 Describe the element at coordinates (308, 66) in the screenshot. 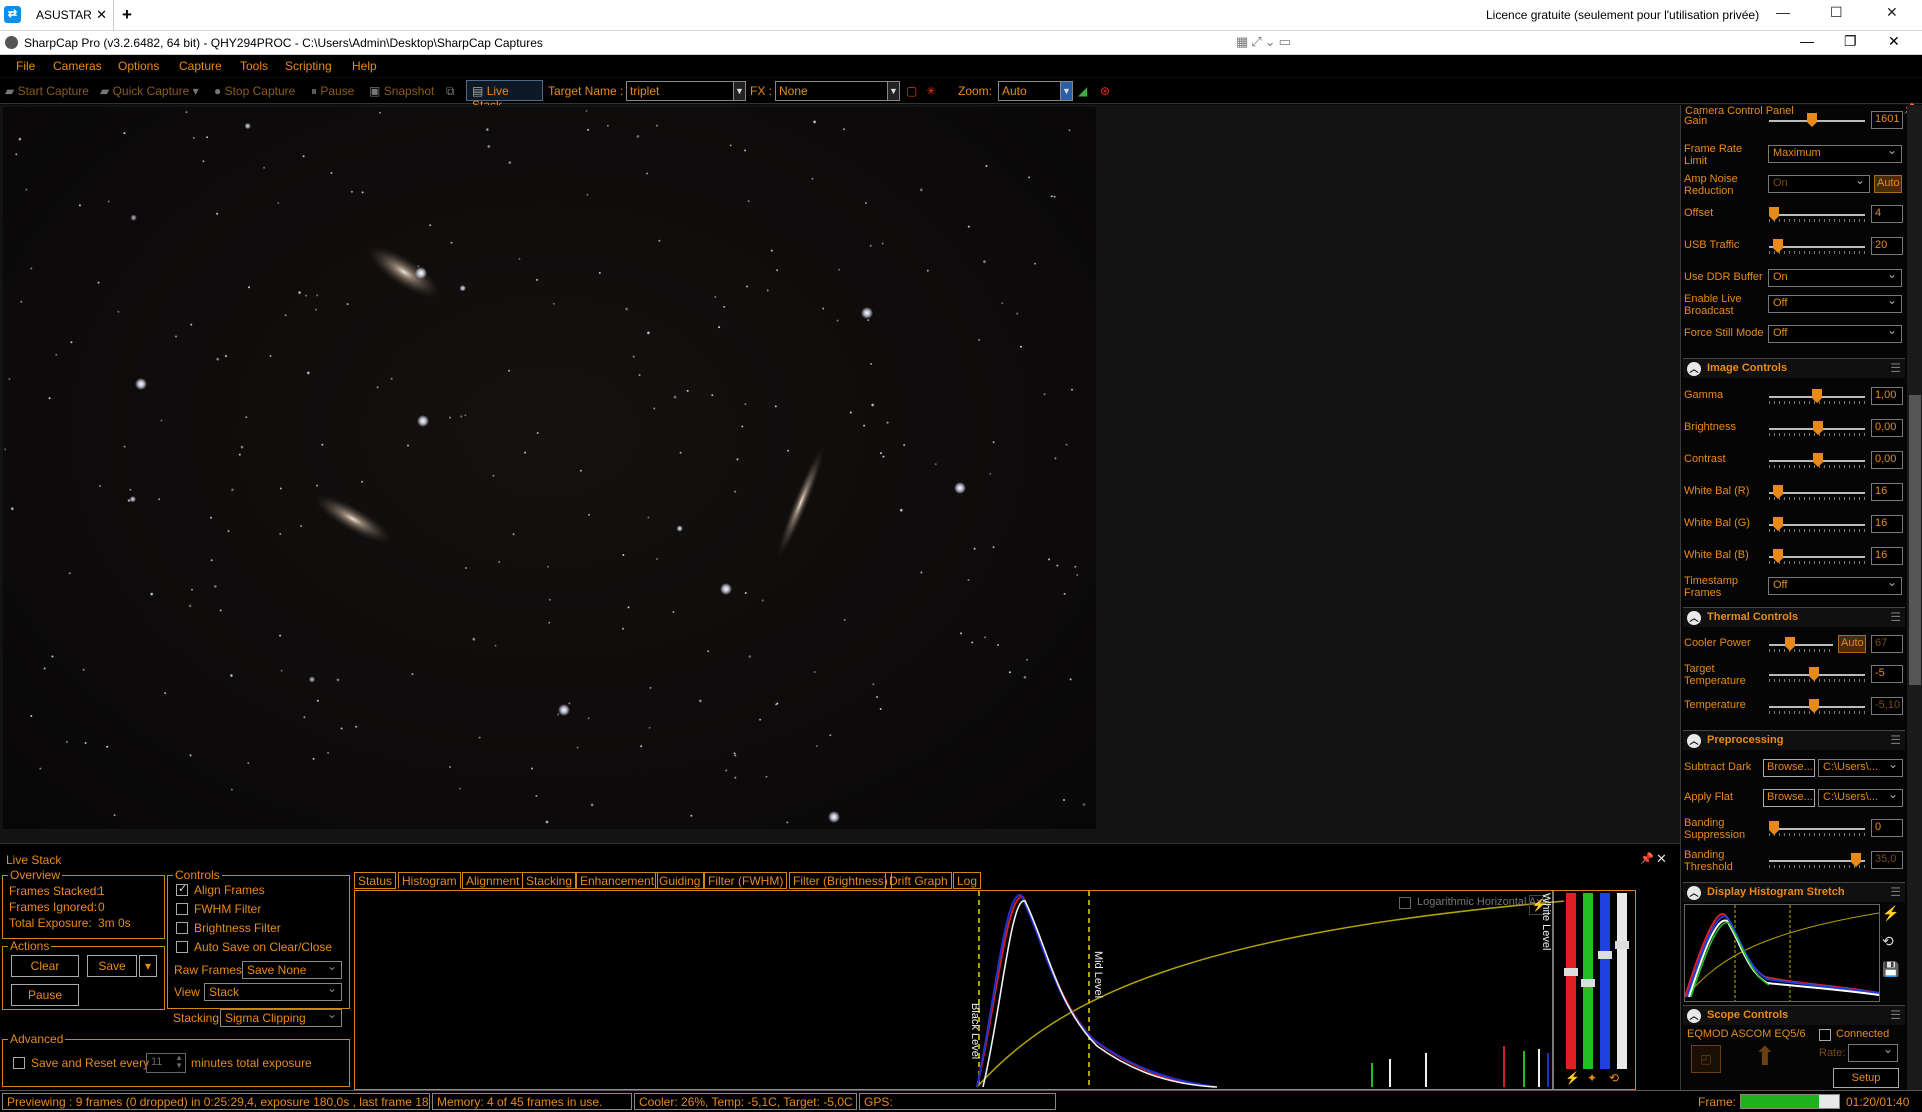

I see `menu-scripting: Scripting` at that location.